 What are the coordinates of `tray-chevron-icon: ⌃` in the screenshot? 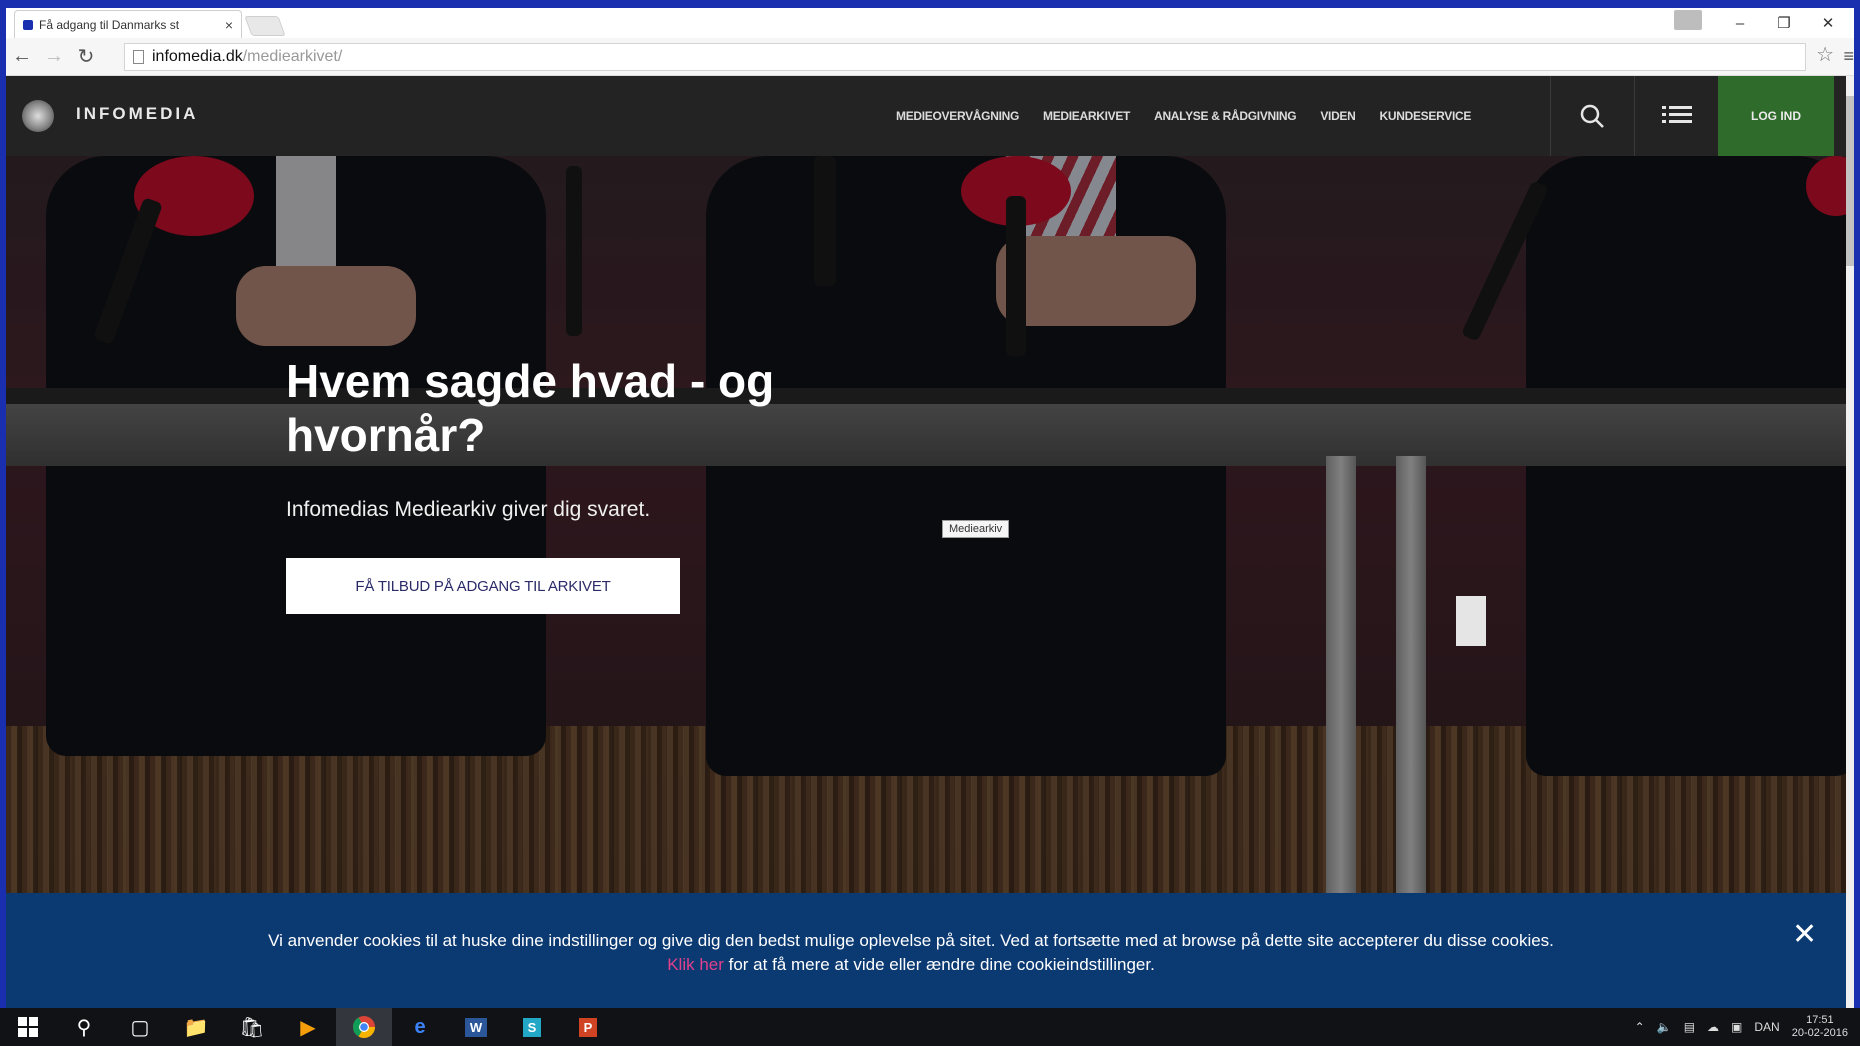 It's located at (1640, 1027).